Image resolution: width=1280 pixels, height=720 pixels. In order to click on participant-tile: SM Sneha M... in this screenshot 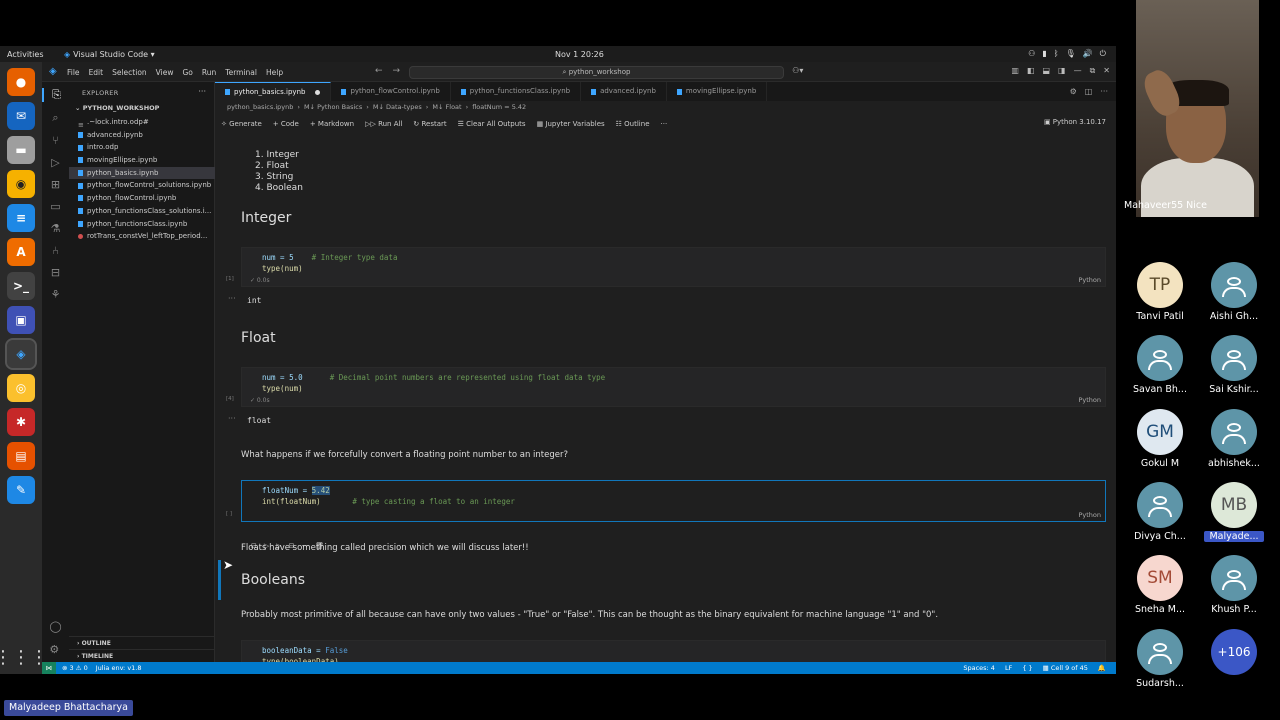, I will do `click(1160, 585)`.